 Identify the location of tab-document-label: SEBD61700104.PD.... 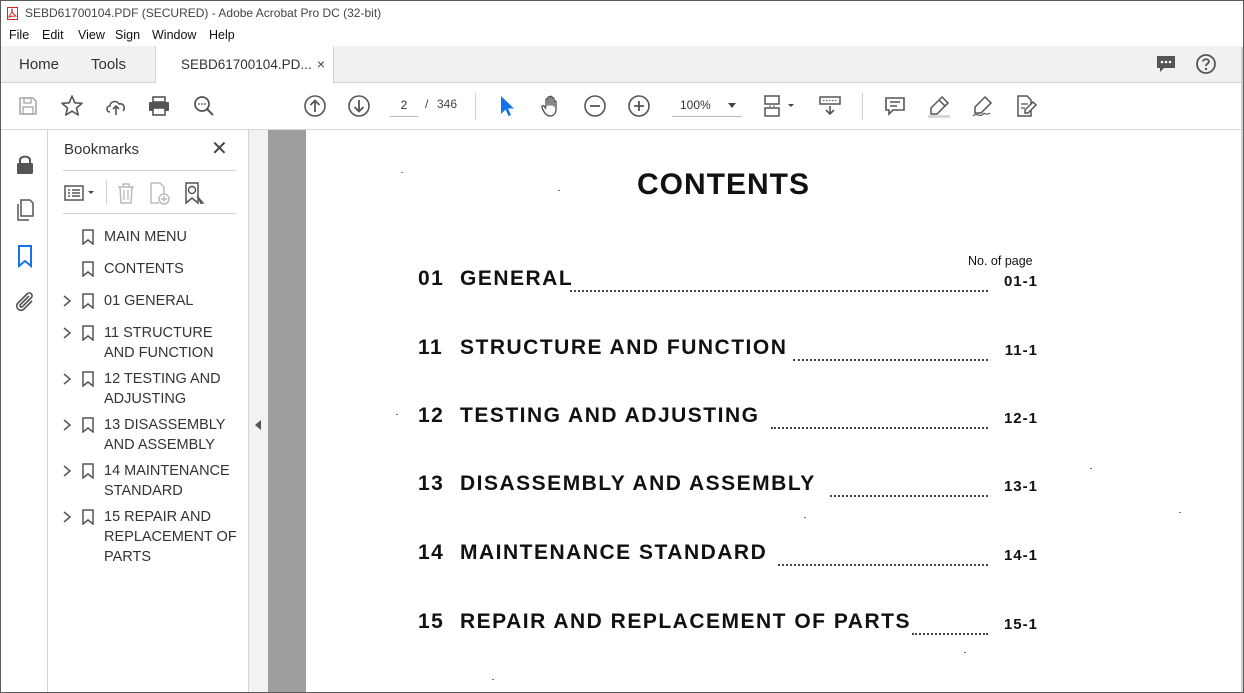
(246, 64).